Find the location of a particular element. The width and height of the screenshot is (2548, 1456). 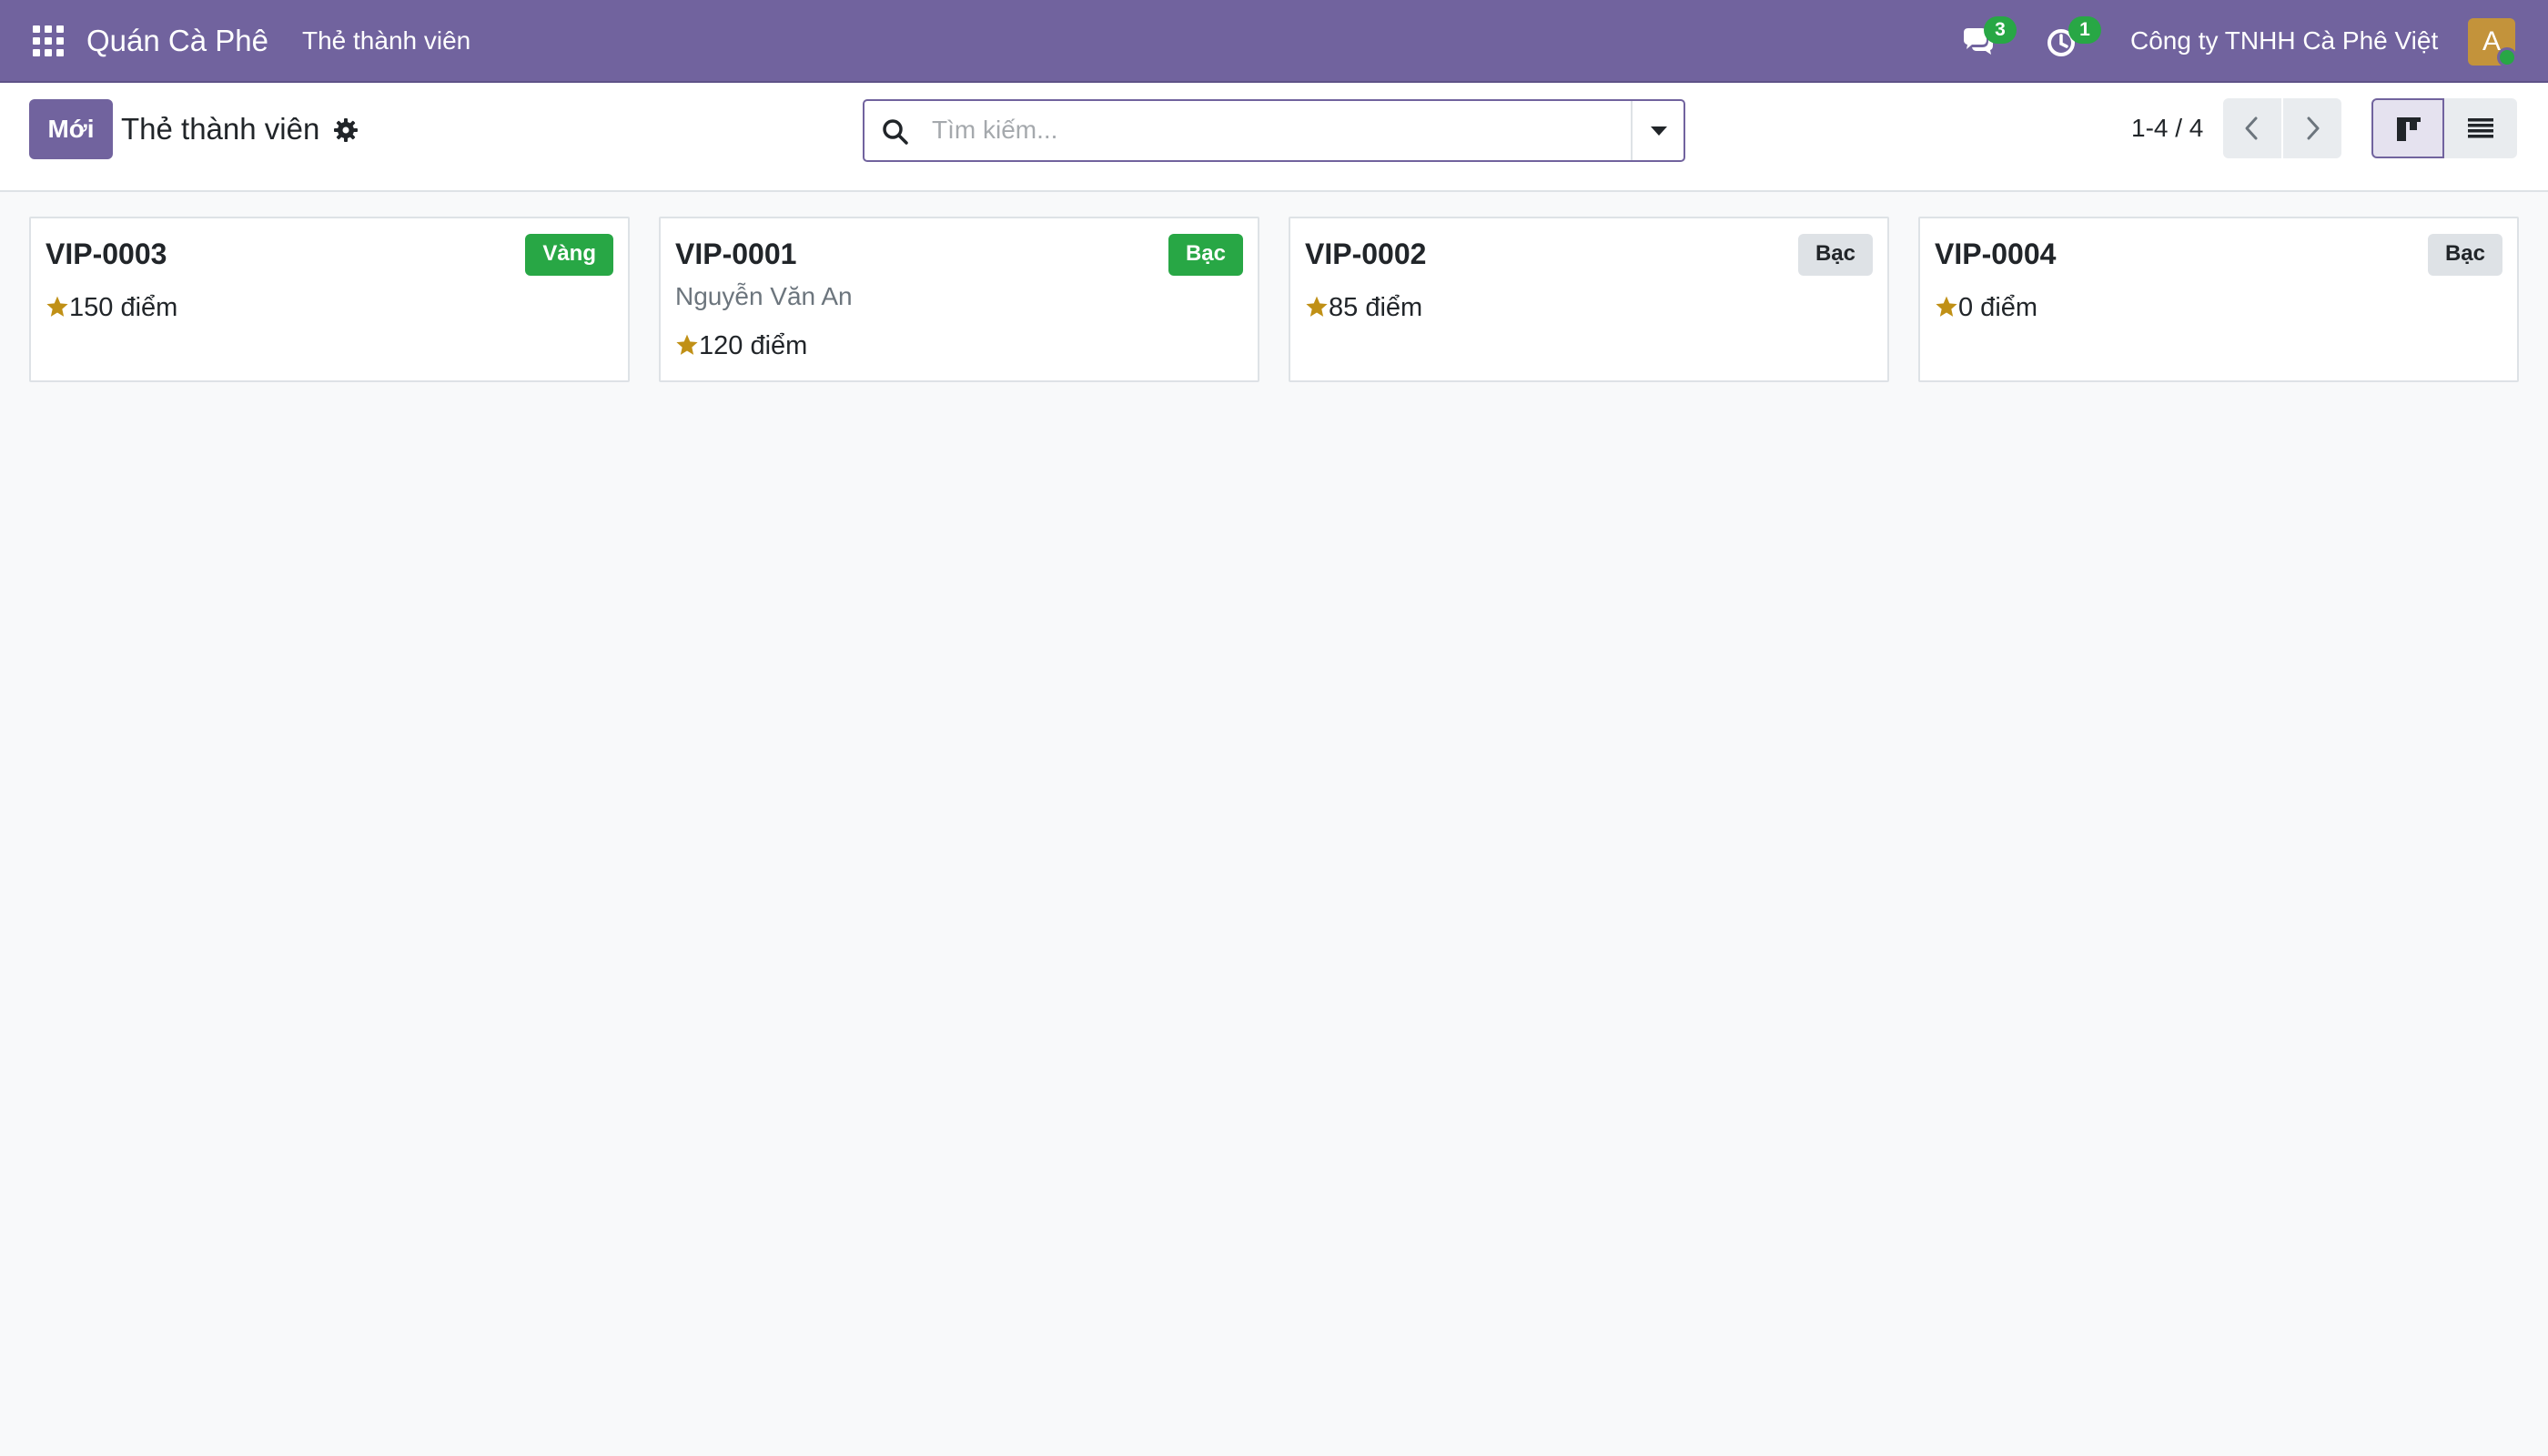

chevron-right-icon is located at coordinates (2313, 128).